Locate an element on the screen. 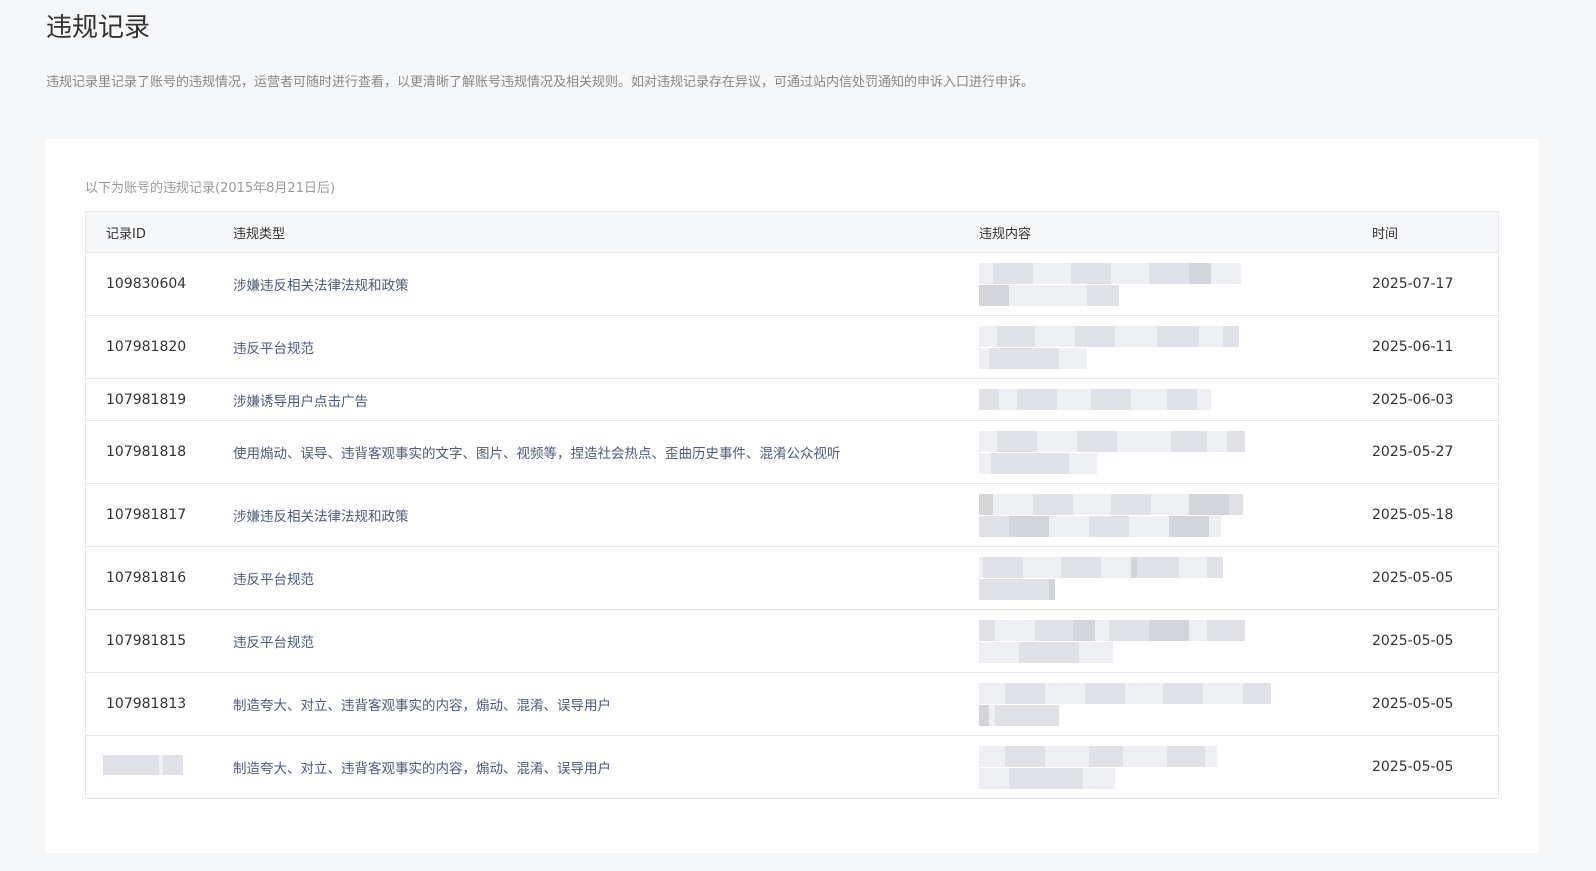 The image size is (1596, 871). record-id is located at coordinates (159, 767).